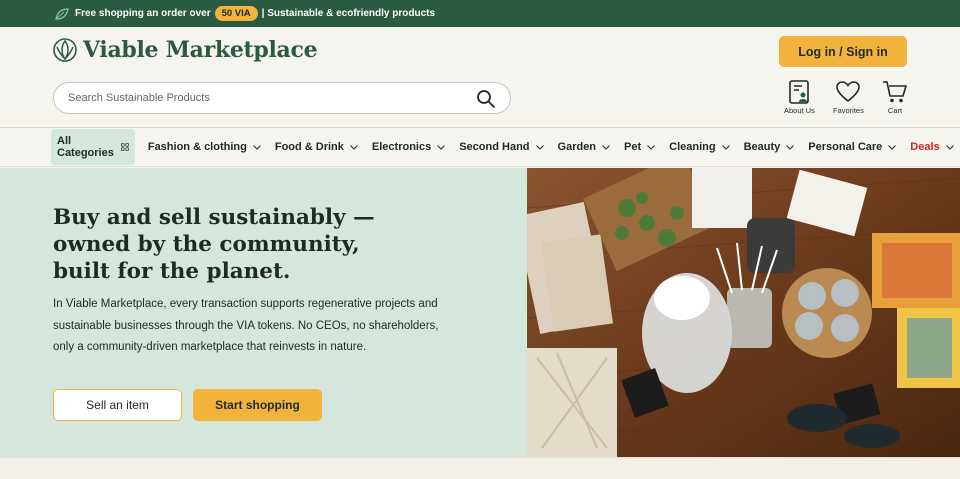 The image size is (960, 479). Describe the element at coordinates (762, 147) in the screenshot. I see `nav-label: Beauty` at that location.